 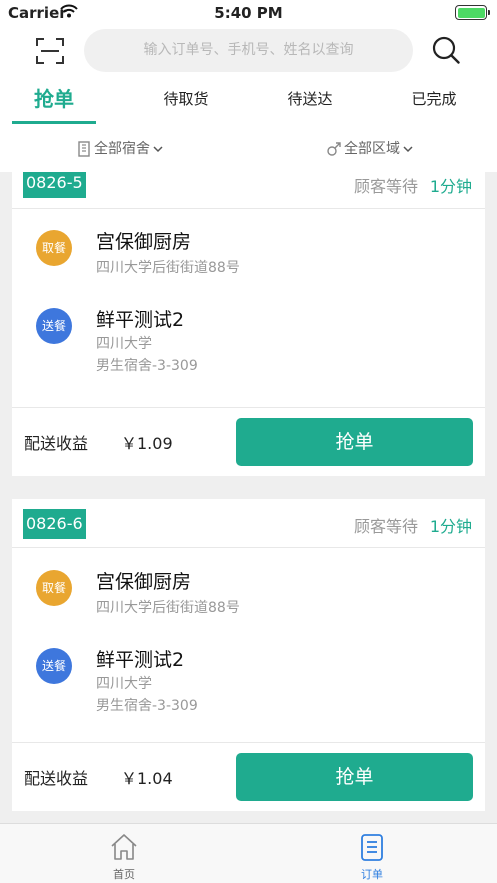 I want to click on dorm-filter-label: 全部宿舍, so click(x=122, y=149).